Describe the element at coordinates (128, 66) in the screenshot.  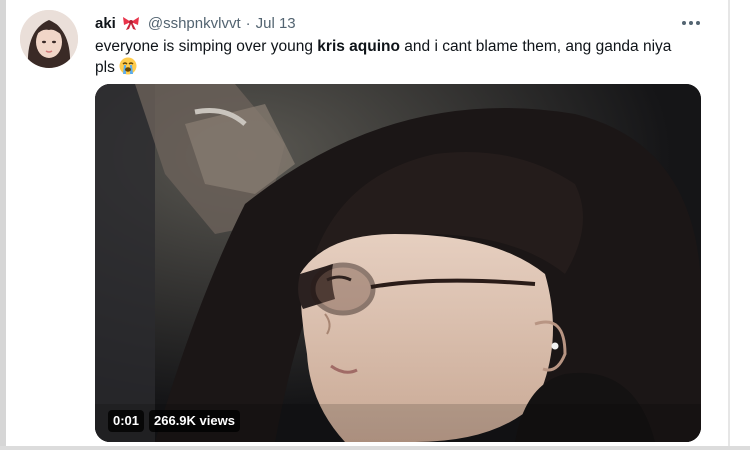
I see `loudly-crying-face-icon` at that location.